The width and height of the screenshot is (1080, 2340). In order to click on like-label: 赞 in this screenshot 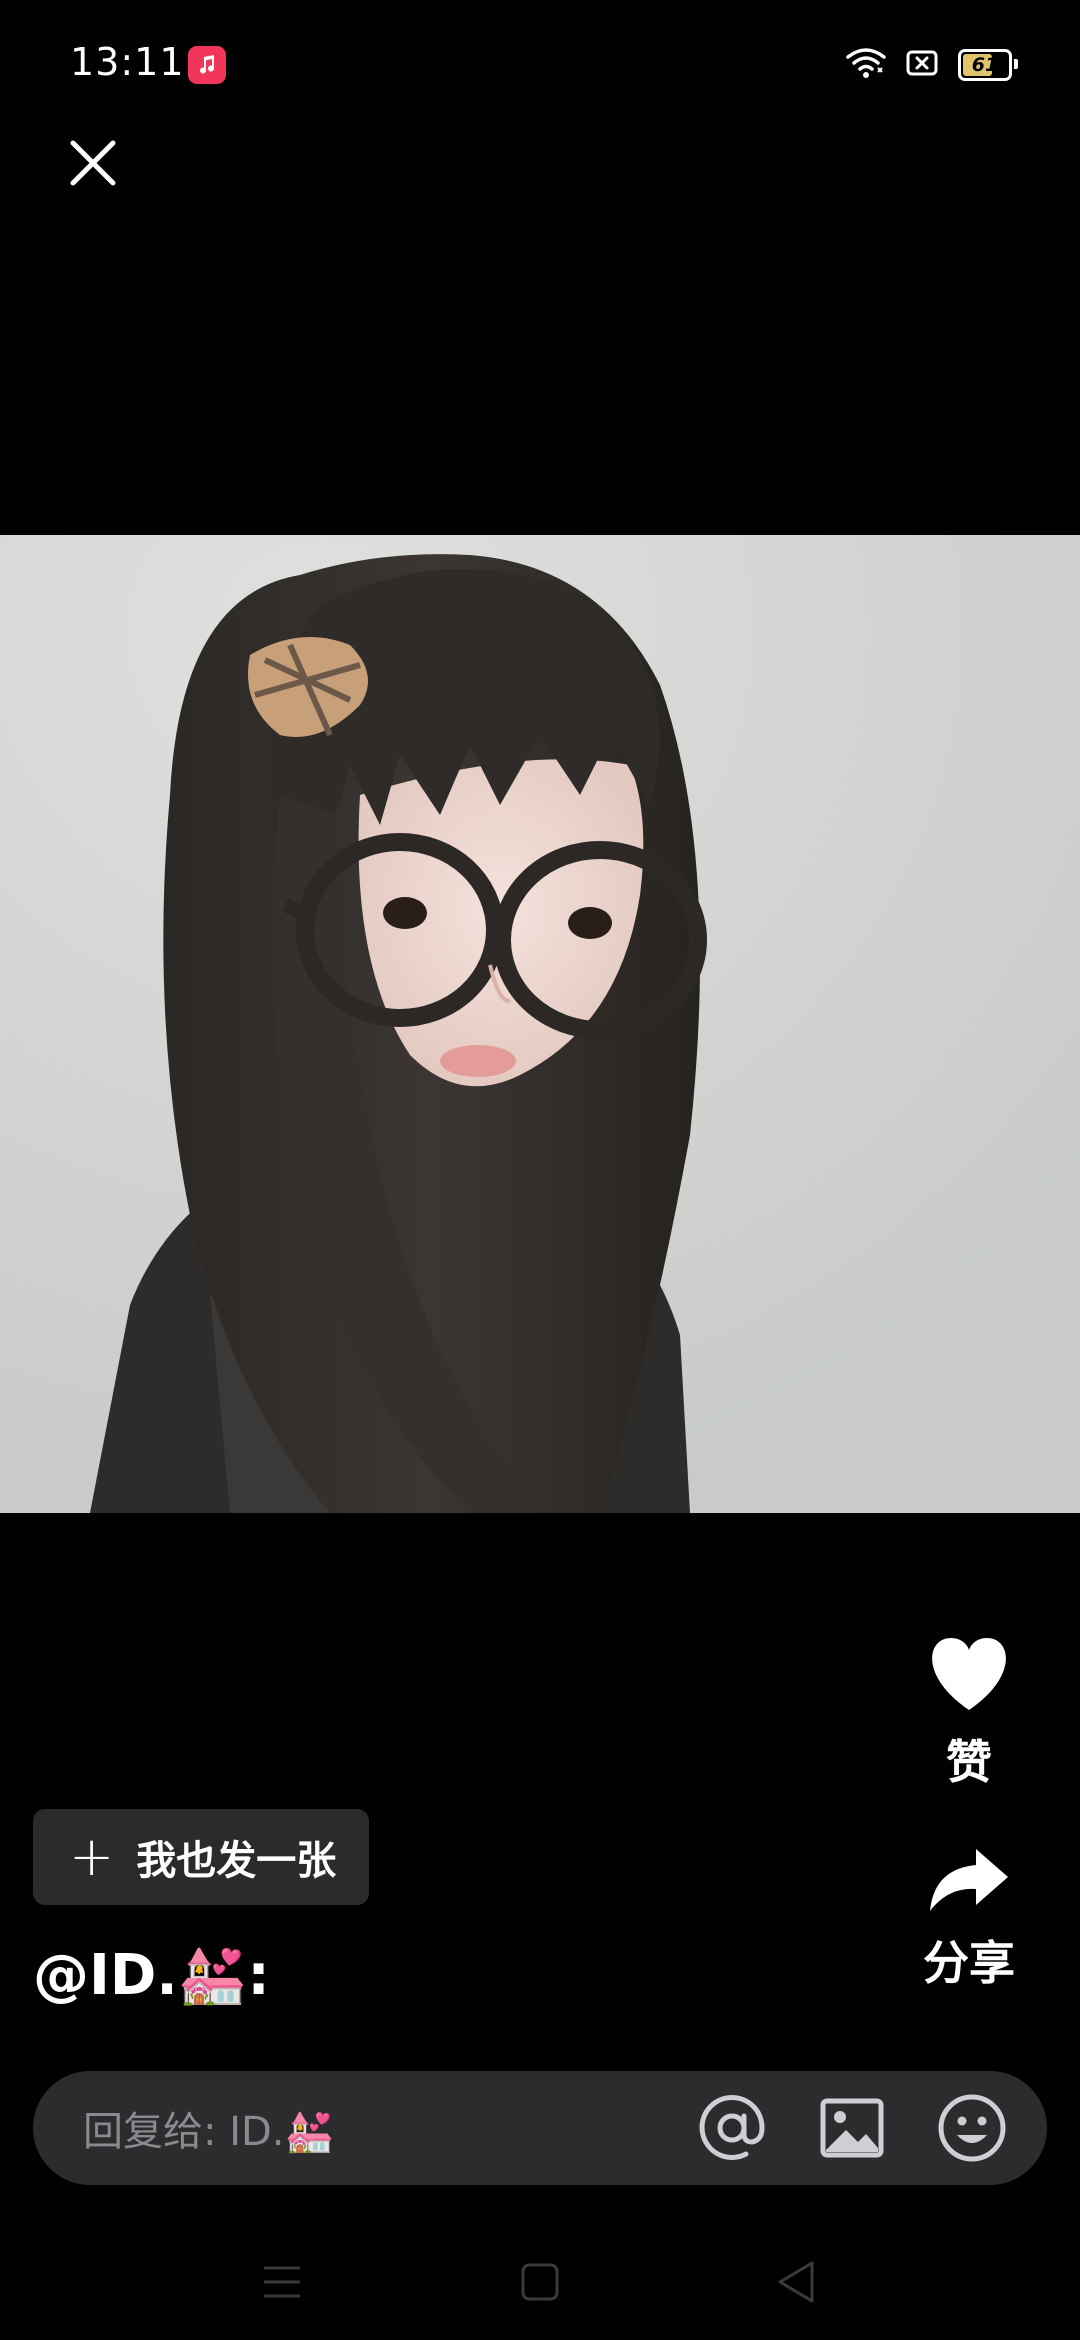, I will do `click(969, 1762)`.